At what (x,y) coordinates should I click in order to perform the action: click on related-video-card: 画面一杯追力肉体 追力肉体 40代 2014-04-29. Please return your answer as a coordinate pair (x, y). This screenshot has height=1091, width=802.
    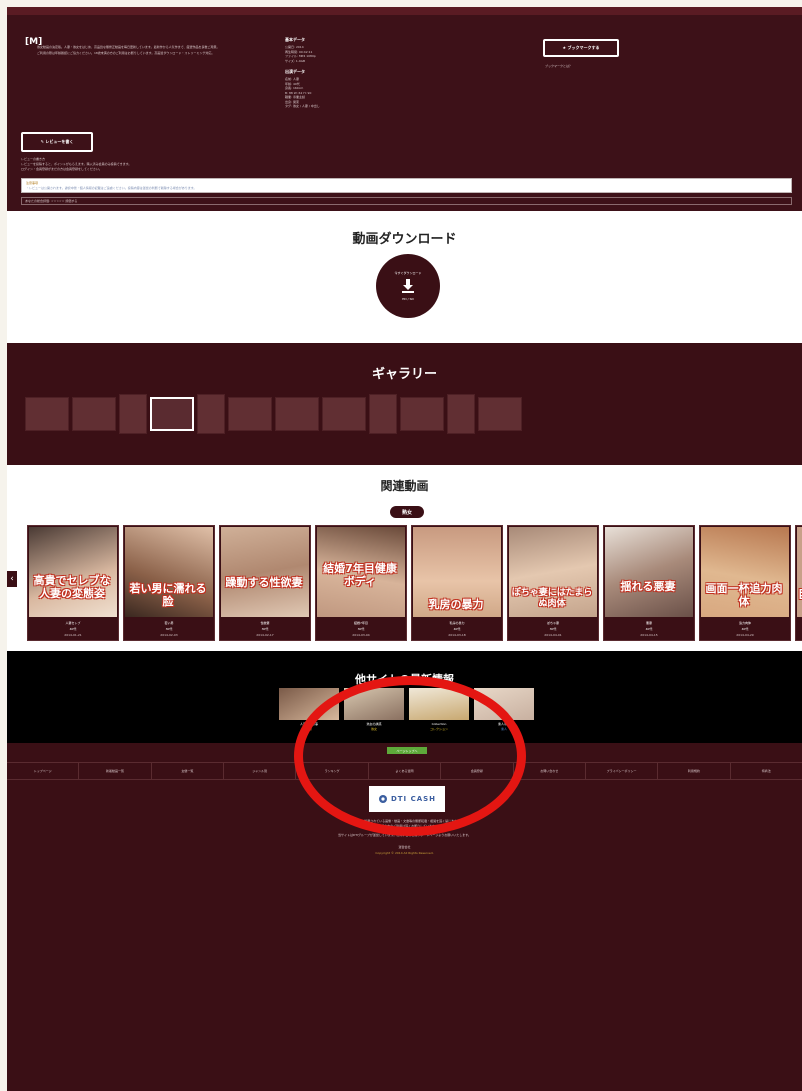
    Looking at the image, I should click on (745, 583).